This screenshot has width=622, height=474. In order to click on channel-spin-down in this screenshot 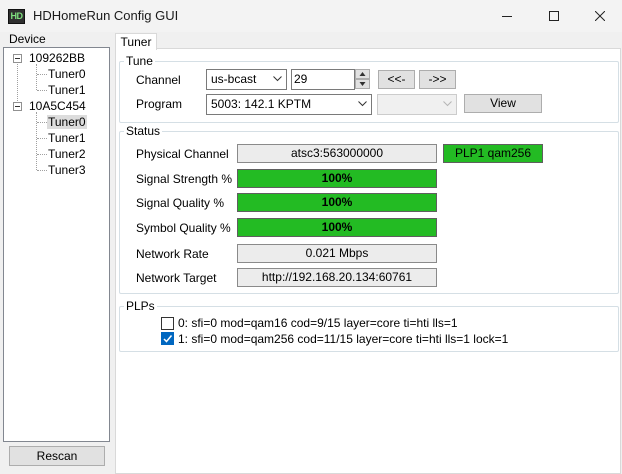, I will do `click(362, 84)`.